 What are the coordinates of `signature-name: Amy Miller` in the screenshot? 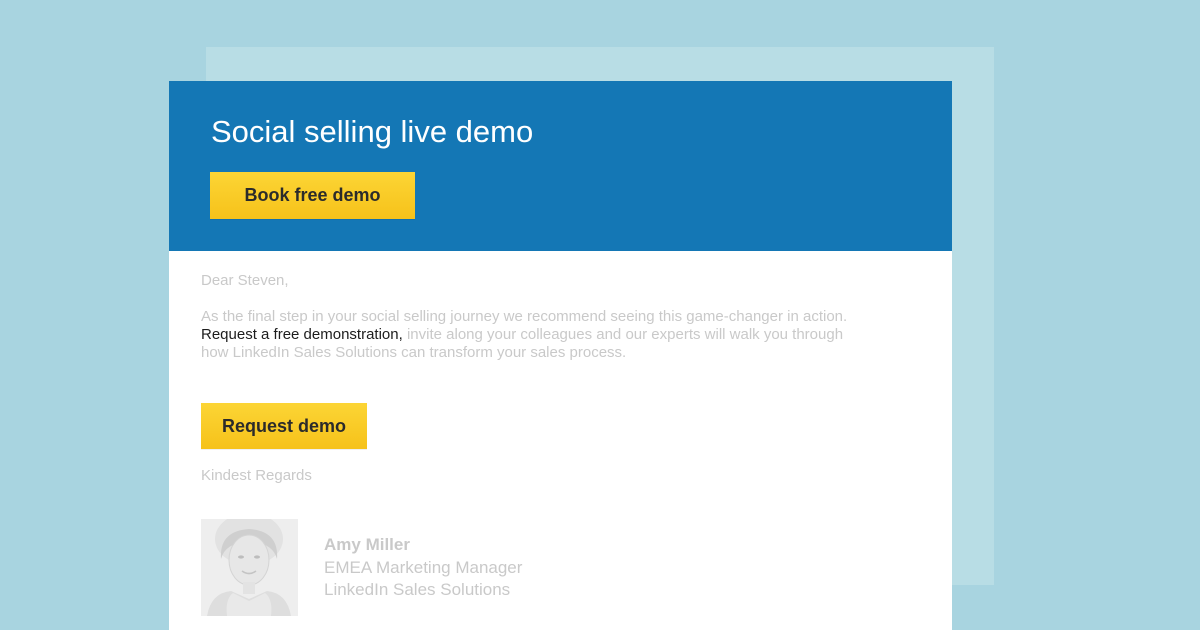 It's located at (367, 544).